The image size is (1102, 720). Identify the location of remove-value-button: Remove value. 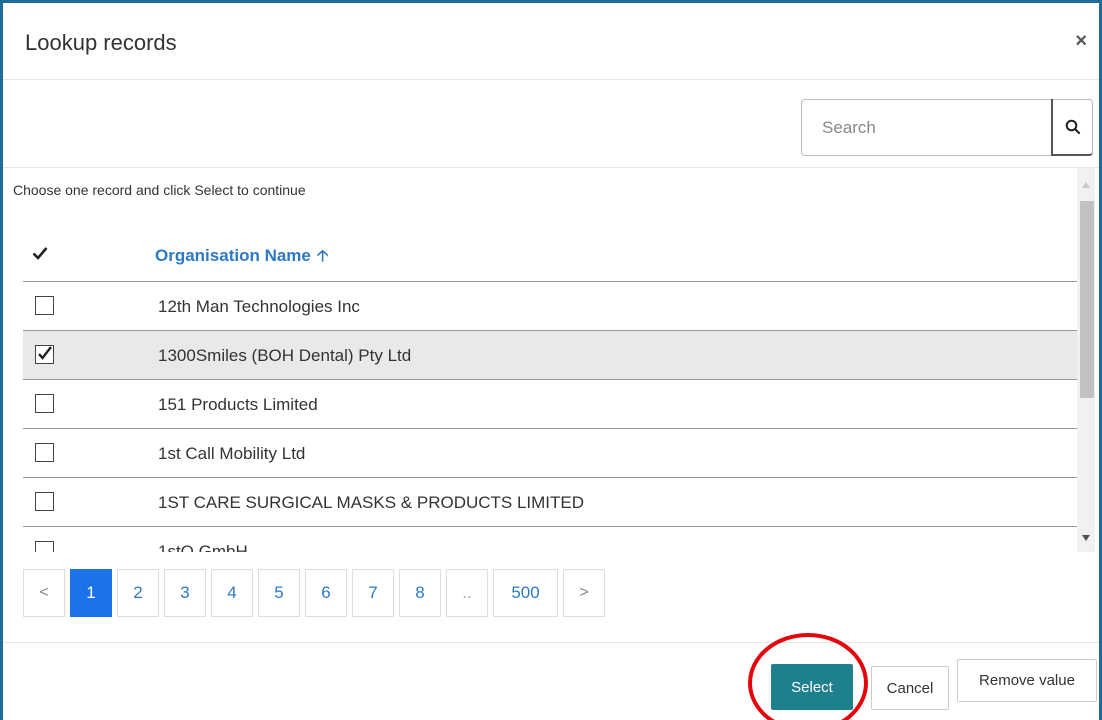
(1027, 680).